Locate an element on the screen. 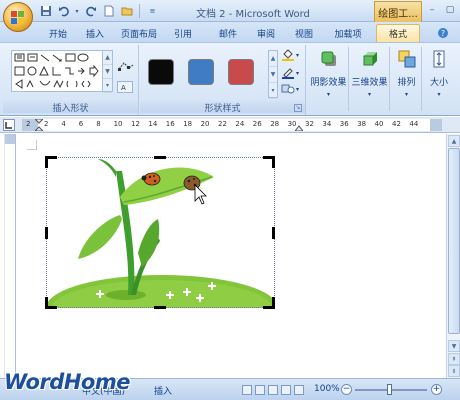 The height and width of the screenshot is (400, 460). group-insert-shapes: ▲ ▼ ▾ A 插入形状 is located at coordinates (71, 80).